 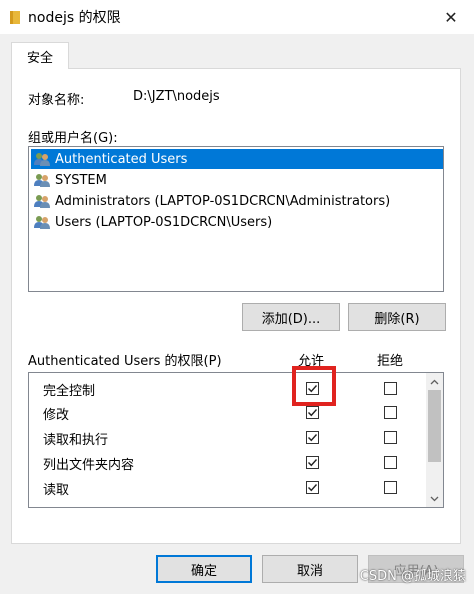 What do you see at coordinates (56, 100) in the screenshot?
I see `object-name-label: 对象名称:` at bounding box center [56, 100].